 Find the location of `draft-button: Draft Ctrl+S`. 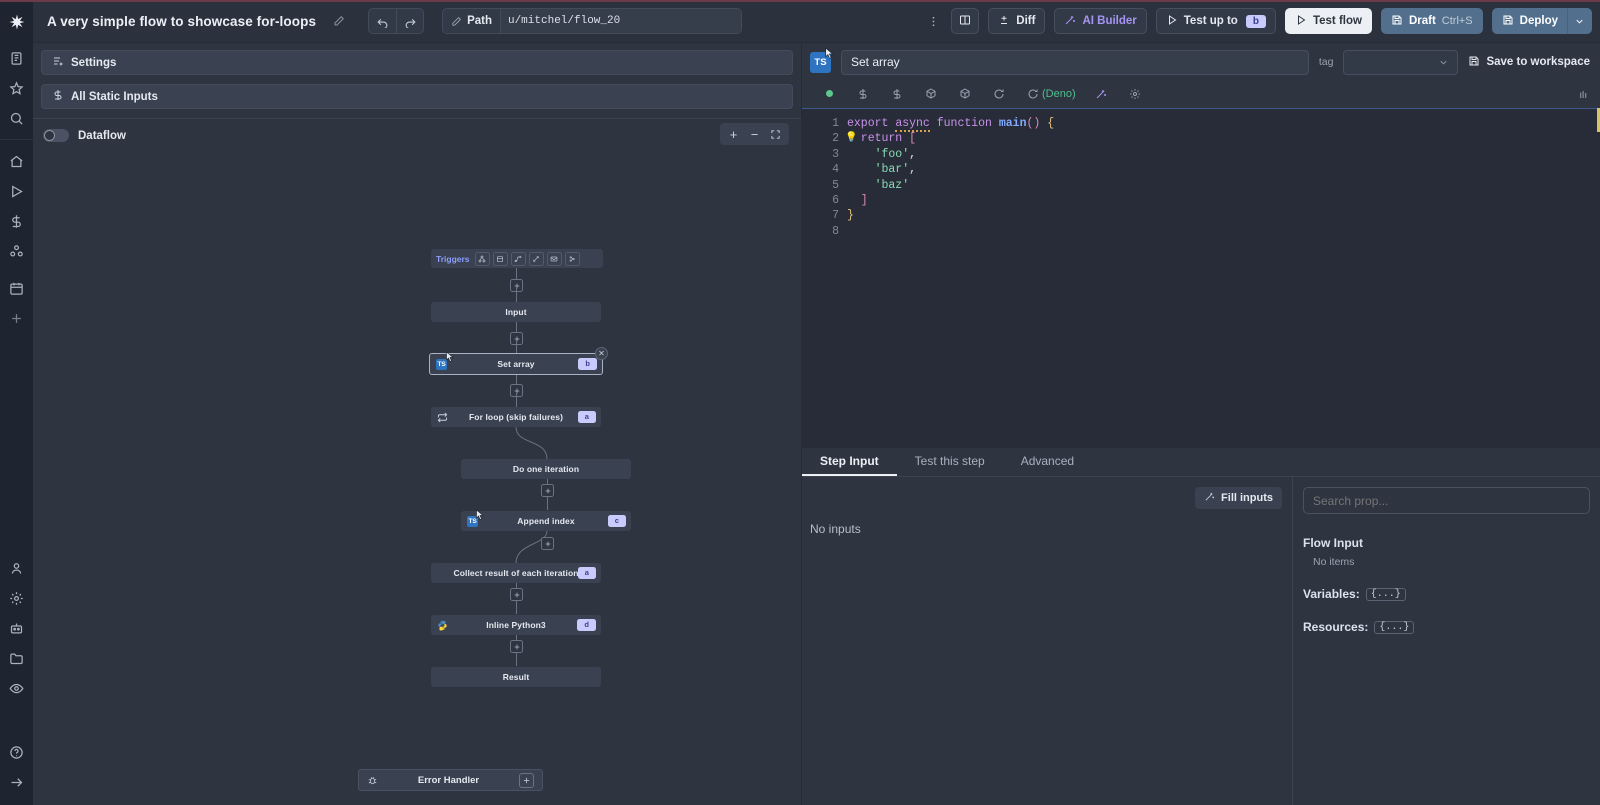

draft-button: Draft Ctrl+S is located at coordinates (1431, 21).